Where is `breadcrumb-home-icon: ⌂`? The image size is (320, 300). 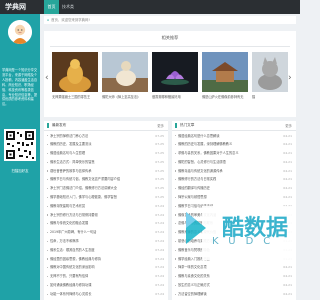
breadcrumb-home-icon: ⌂ is located at coordinates (48, 20).